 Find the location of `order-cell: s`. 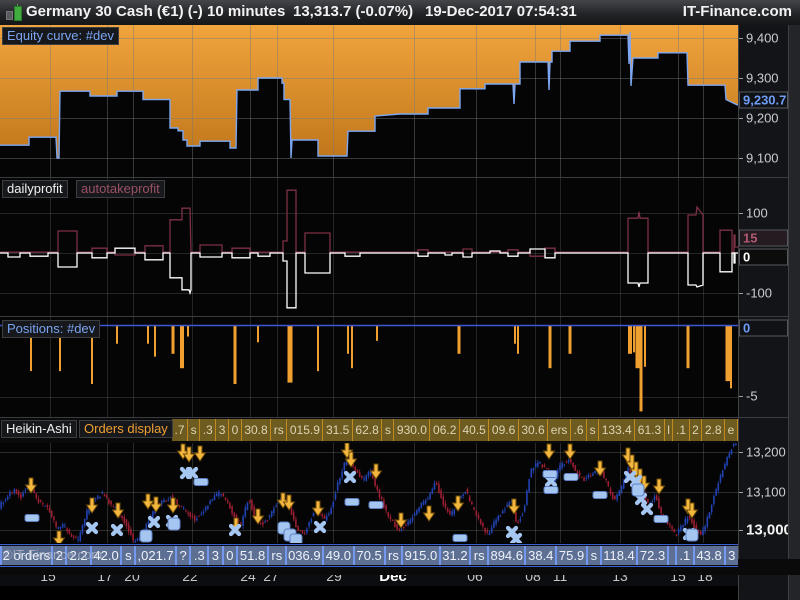

order-cell: s is located at coordinates (592, 555).